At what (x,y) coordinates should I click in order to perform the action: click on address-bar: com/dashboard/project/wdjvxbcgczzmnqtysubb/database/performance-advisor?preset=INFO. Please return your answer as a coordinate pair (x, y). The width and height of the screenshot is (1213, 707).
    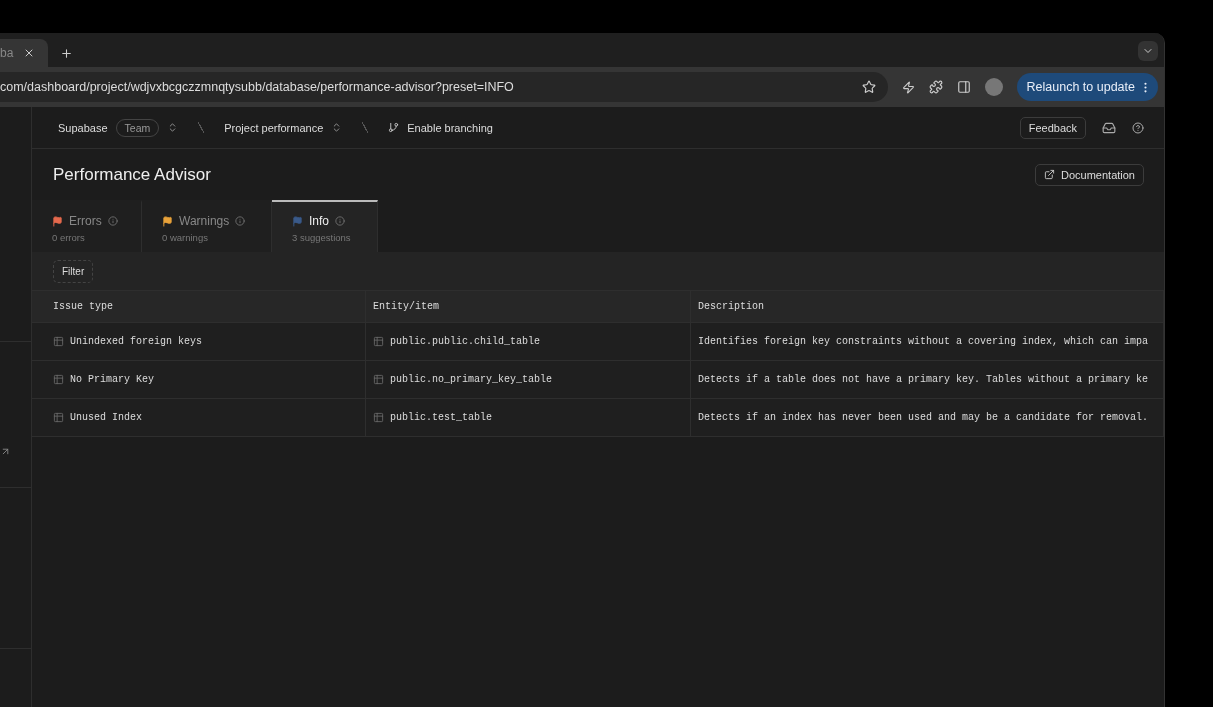
    Looking at the image, I should click on (444, 87).